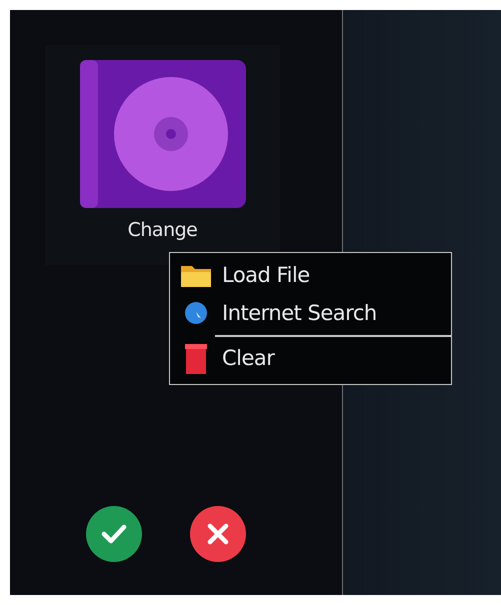  I want to click on globe-icon, so click(196, 313).